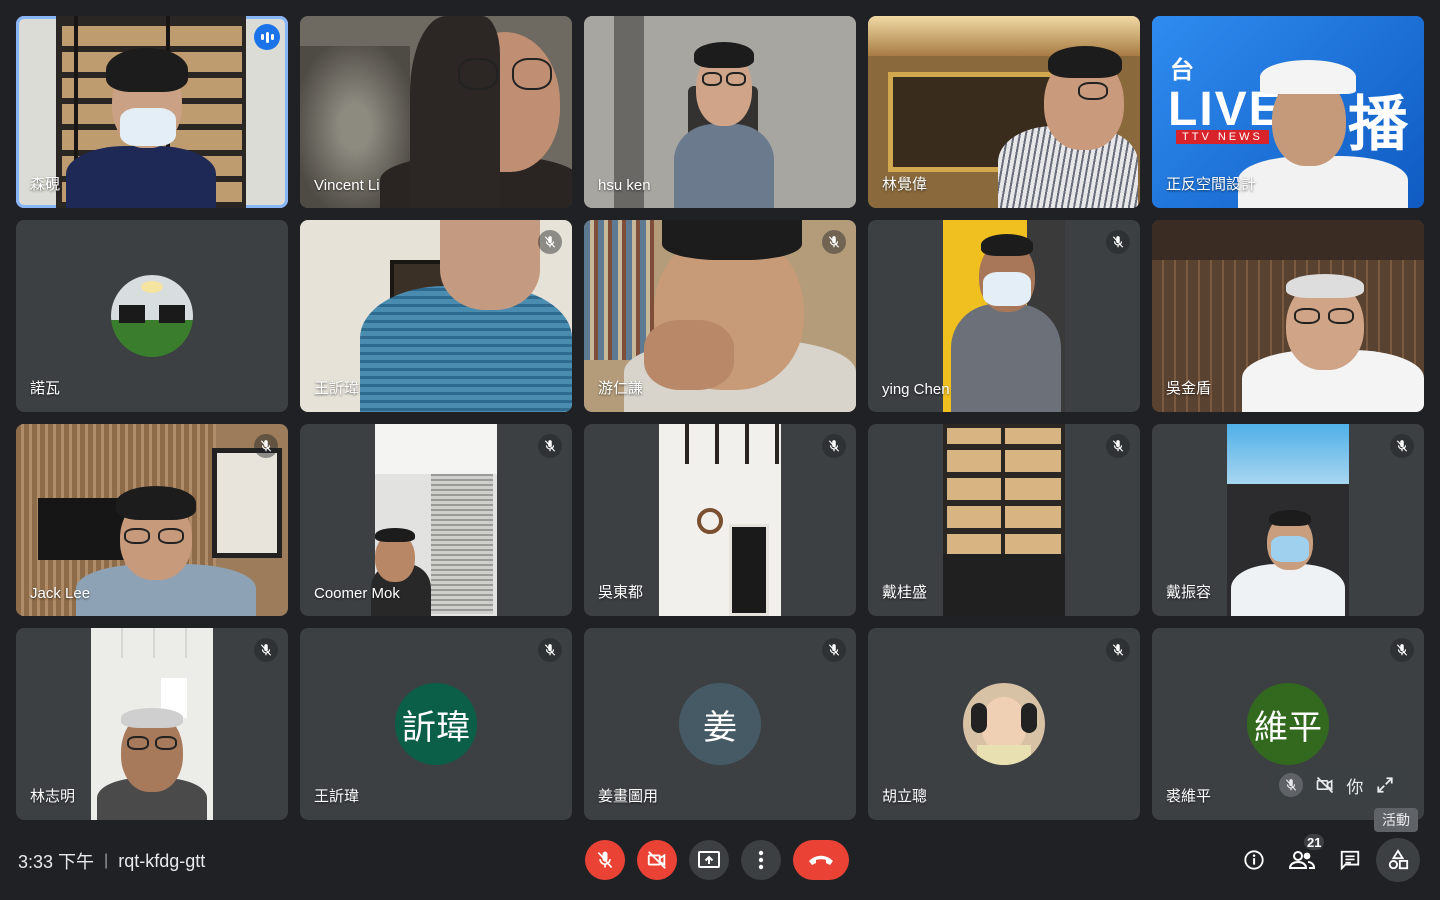 This screenshot has width=1440, height=900. I want to click on participant-name: 胡立聰, so click(905, 796).